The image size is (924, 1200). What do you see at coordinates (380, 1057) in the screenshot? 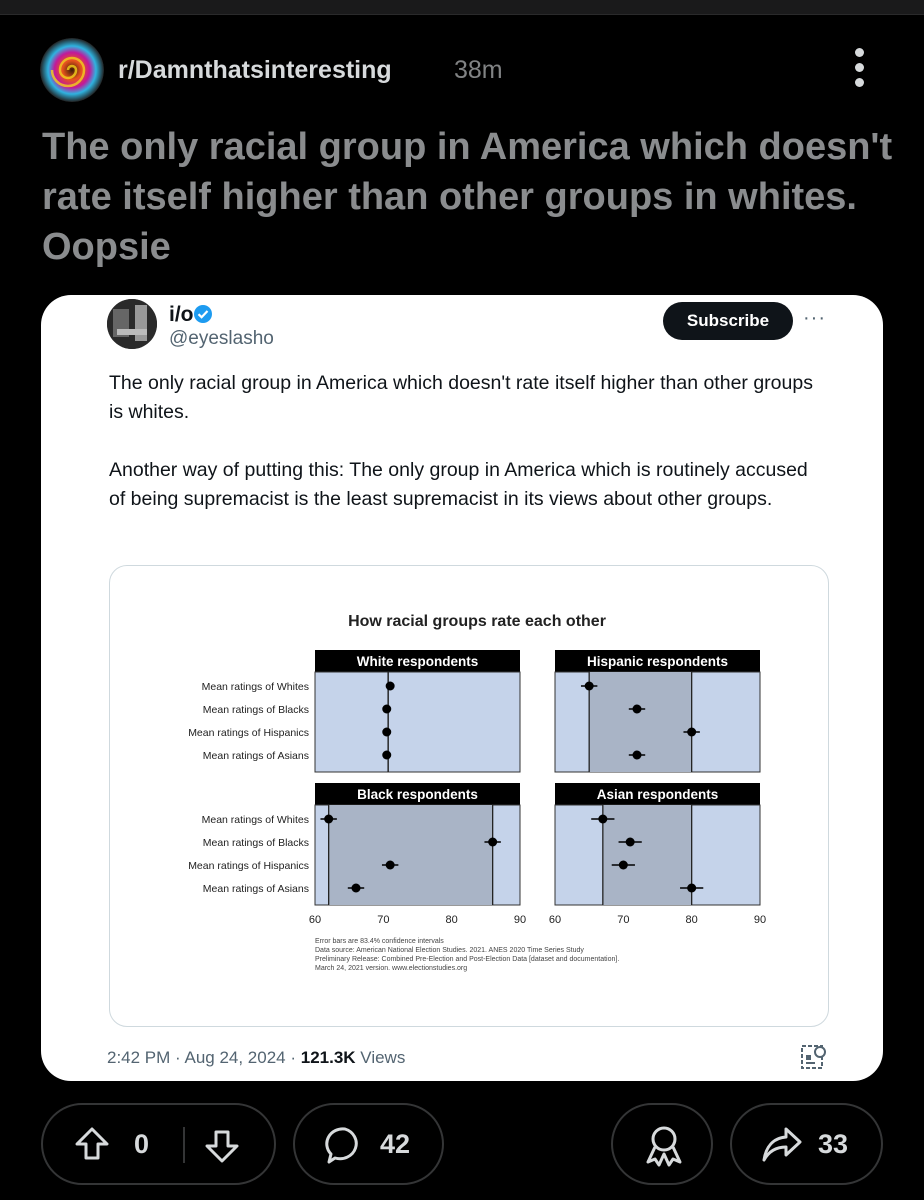
I see `tweet-views-label: Views` at bounding box center [380, 1057].